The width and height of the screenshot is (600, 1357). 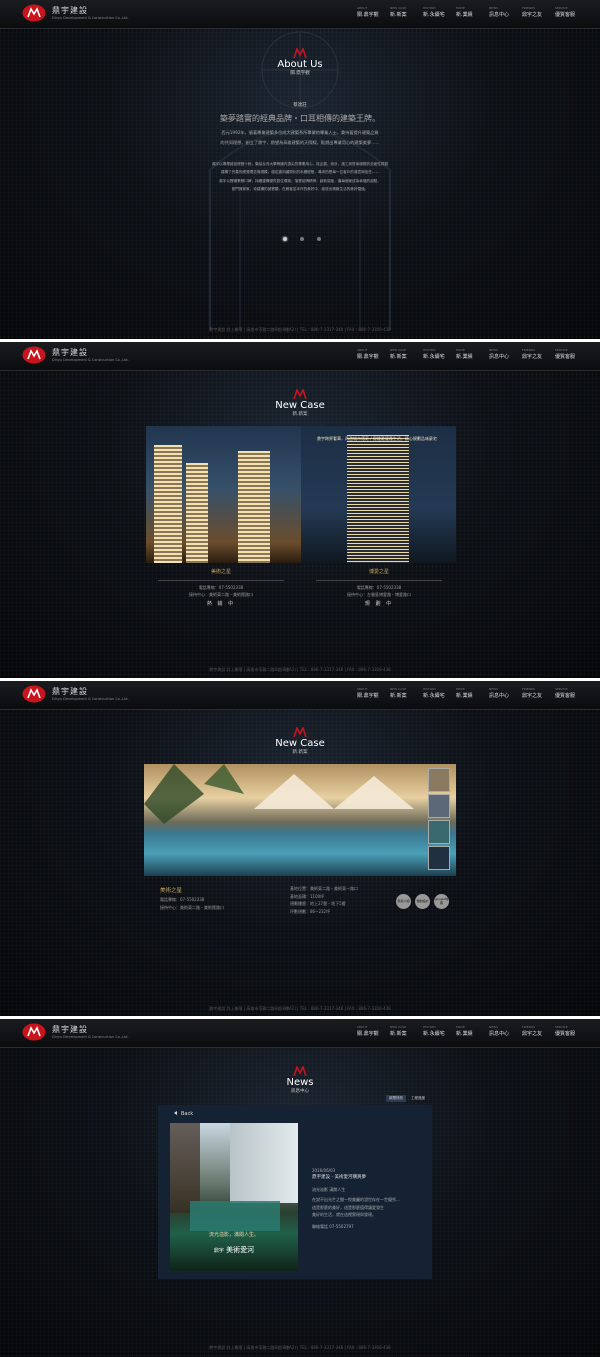 I want to click on case-phone: 電話專線：07-5502338, so click(x=379, y=587).